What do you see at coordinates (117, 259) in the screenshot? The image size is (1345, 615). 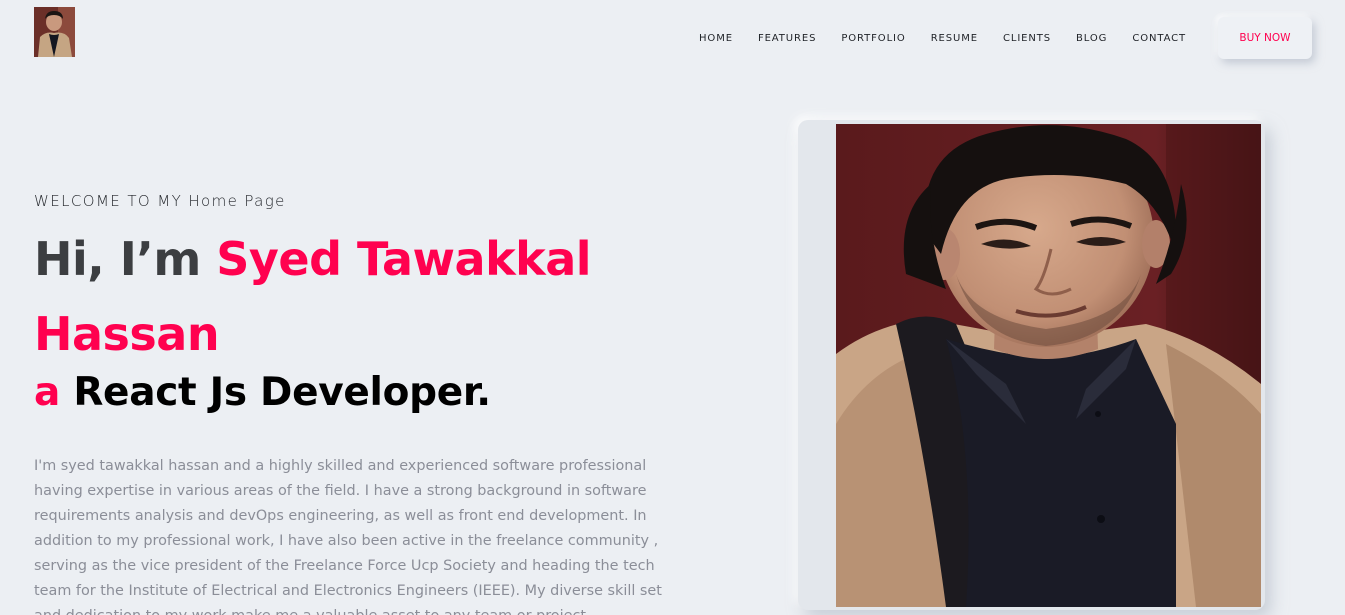 I see `hero-greeting: Hi, I’m` at bounding box center [117, 259].